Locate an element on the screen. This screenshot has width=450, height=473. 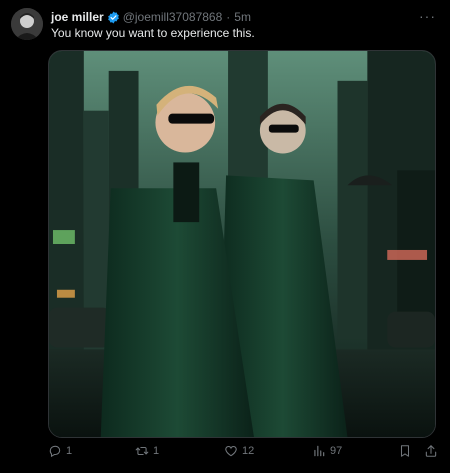
post-header: joe miller @joemill37087868 · 5m is located at coordinates (151, 17).